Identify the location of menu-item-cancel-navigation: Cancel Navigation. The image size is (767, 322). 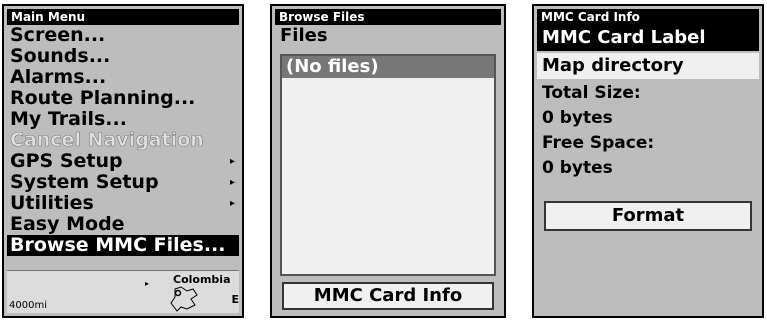
(123, 140).